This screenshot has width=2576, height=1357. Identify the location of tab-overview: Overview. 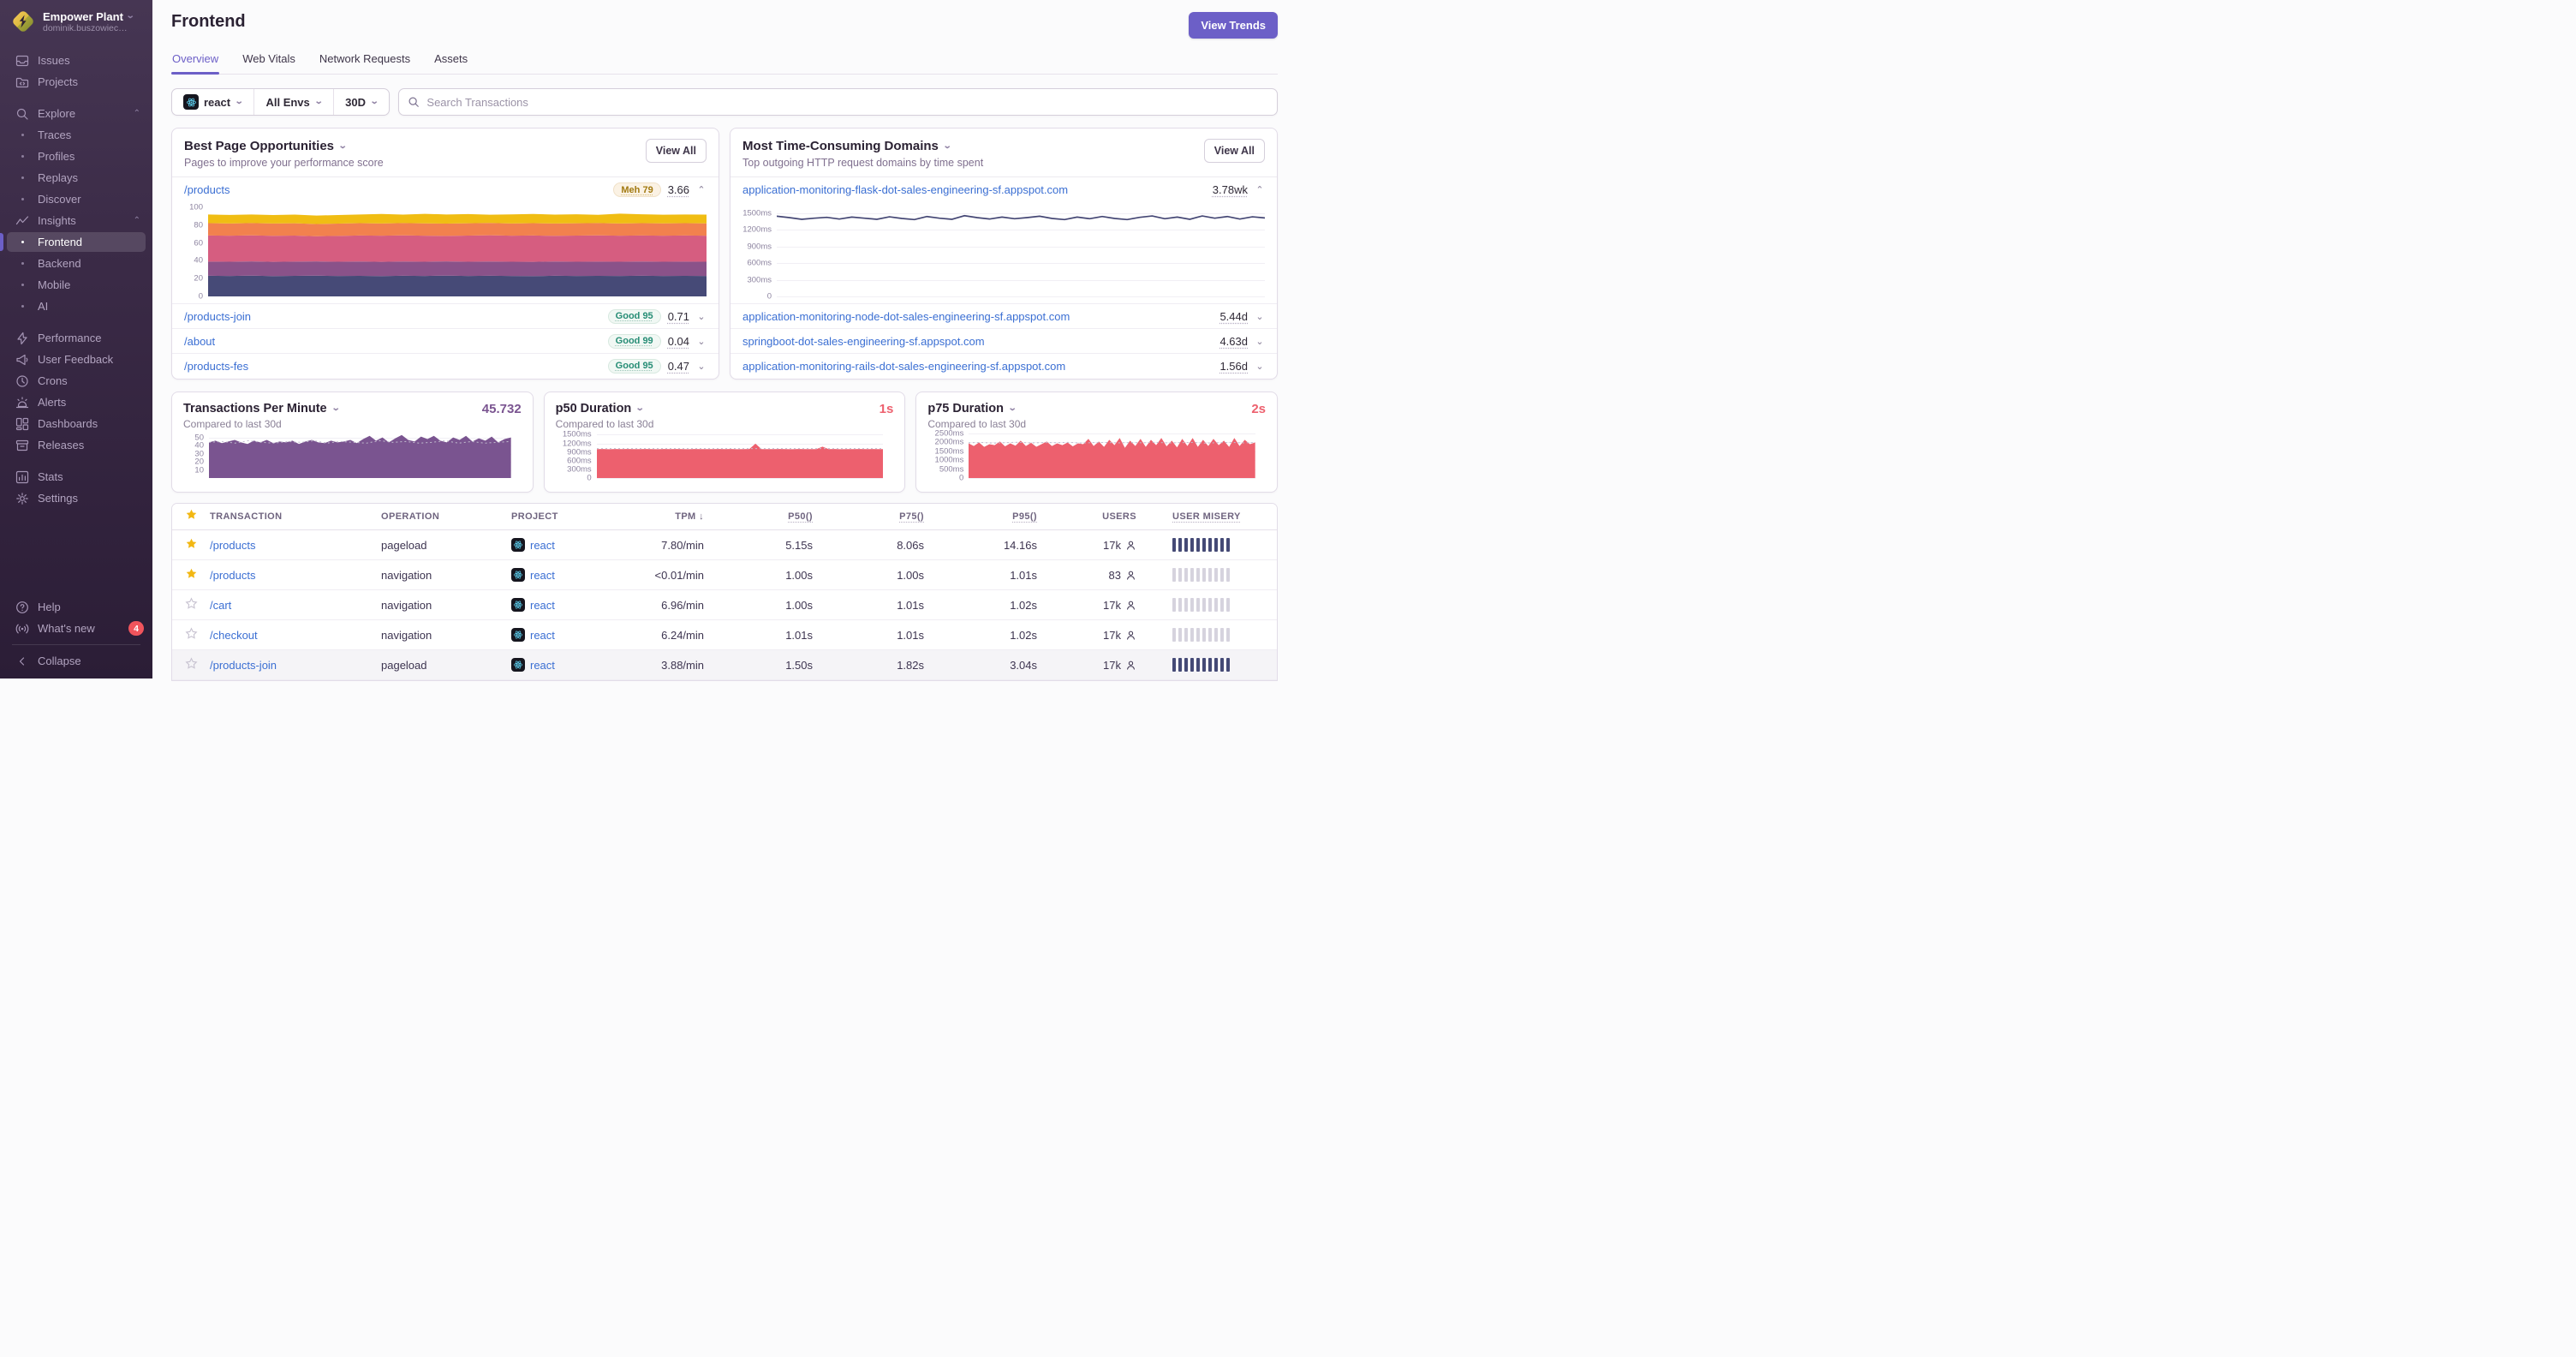
(195, 64).